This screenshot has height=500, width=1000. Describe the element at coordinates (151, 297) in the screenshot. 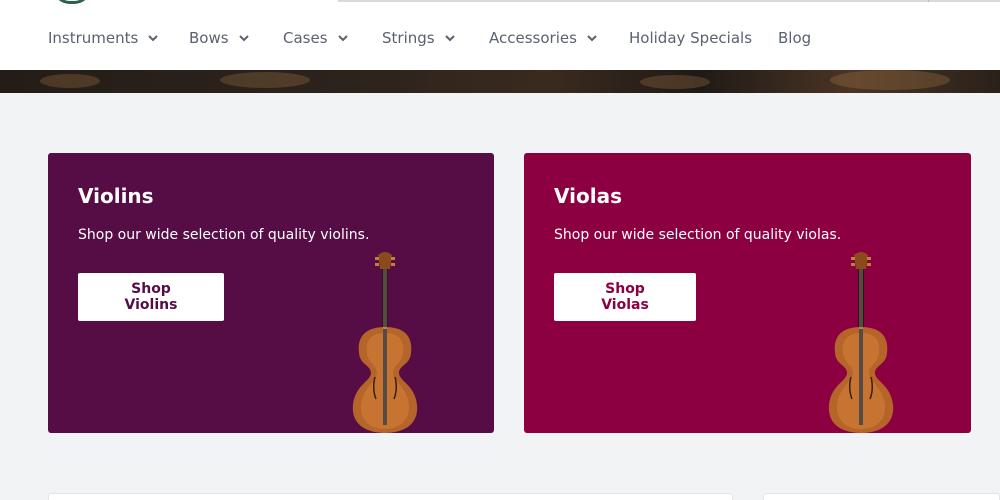

I see `shop-violins-button: Shop Violins` at that location.